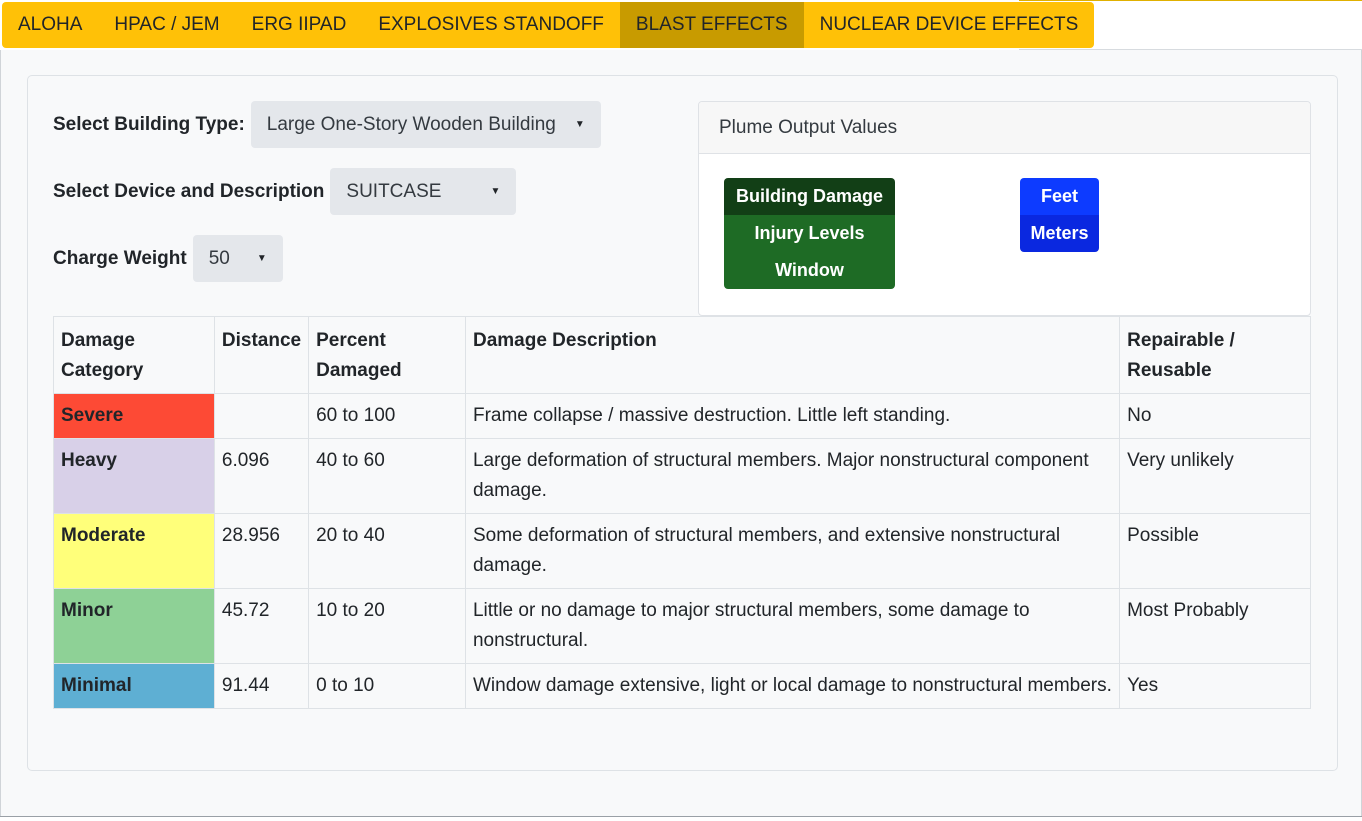 The image size is (1362, 821). Describe the element at coordinates (387, 686) in the screenshot. I see `percent-damaged-cell: 0 to 10` at that location.